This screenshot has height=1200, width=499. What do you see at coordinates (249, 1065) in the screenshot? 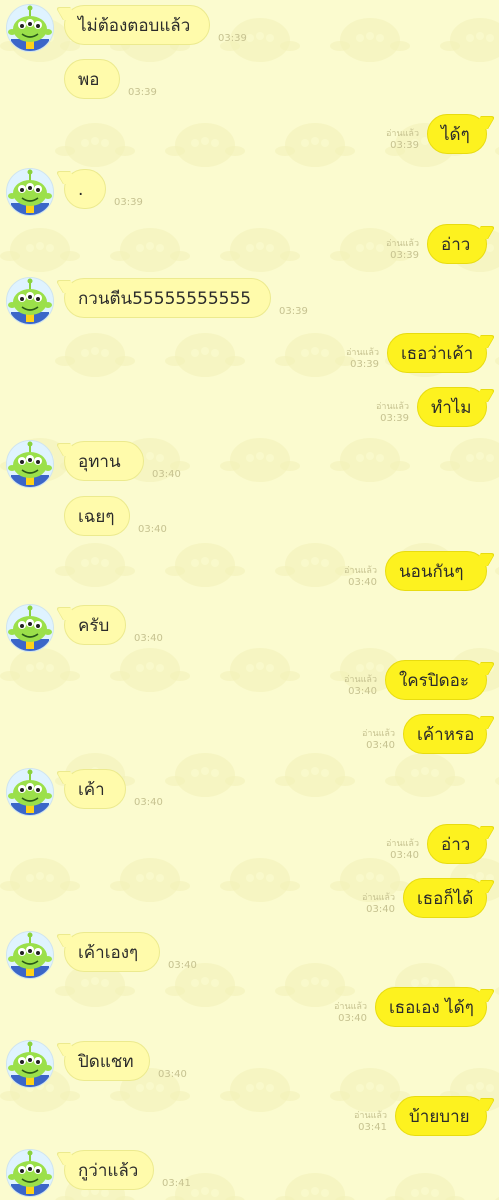
I see `incoming-message-row: ปิดแชท 03:40` at bounding box center [249, 1065].